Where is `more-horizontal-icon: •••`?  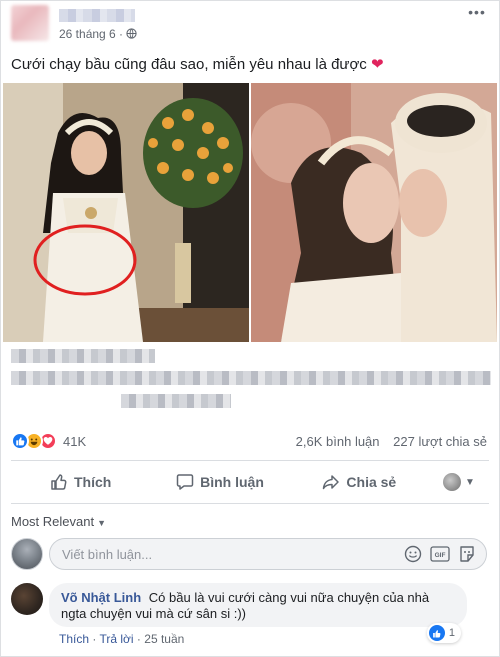 more-horizontal-icon: ••• is located at coordinates (477, 12).